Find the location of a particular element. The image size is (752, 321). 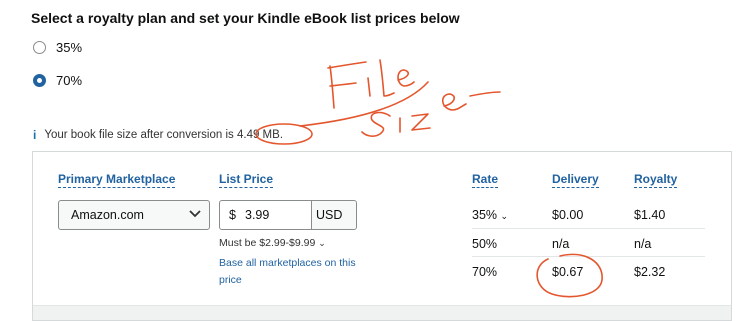

header-list-price: List Price is located at coordinates (246, 180).